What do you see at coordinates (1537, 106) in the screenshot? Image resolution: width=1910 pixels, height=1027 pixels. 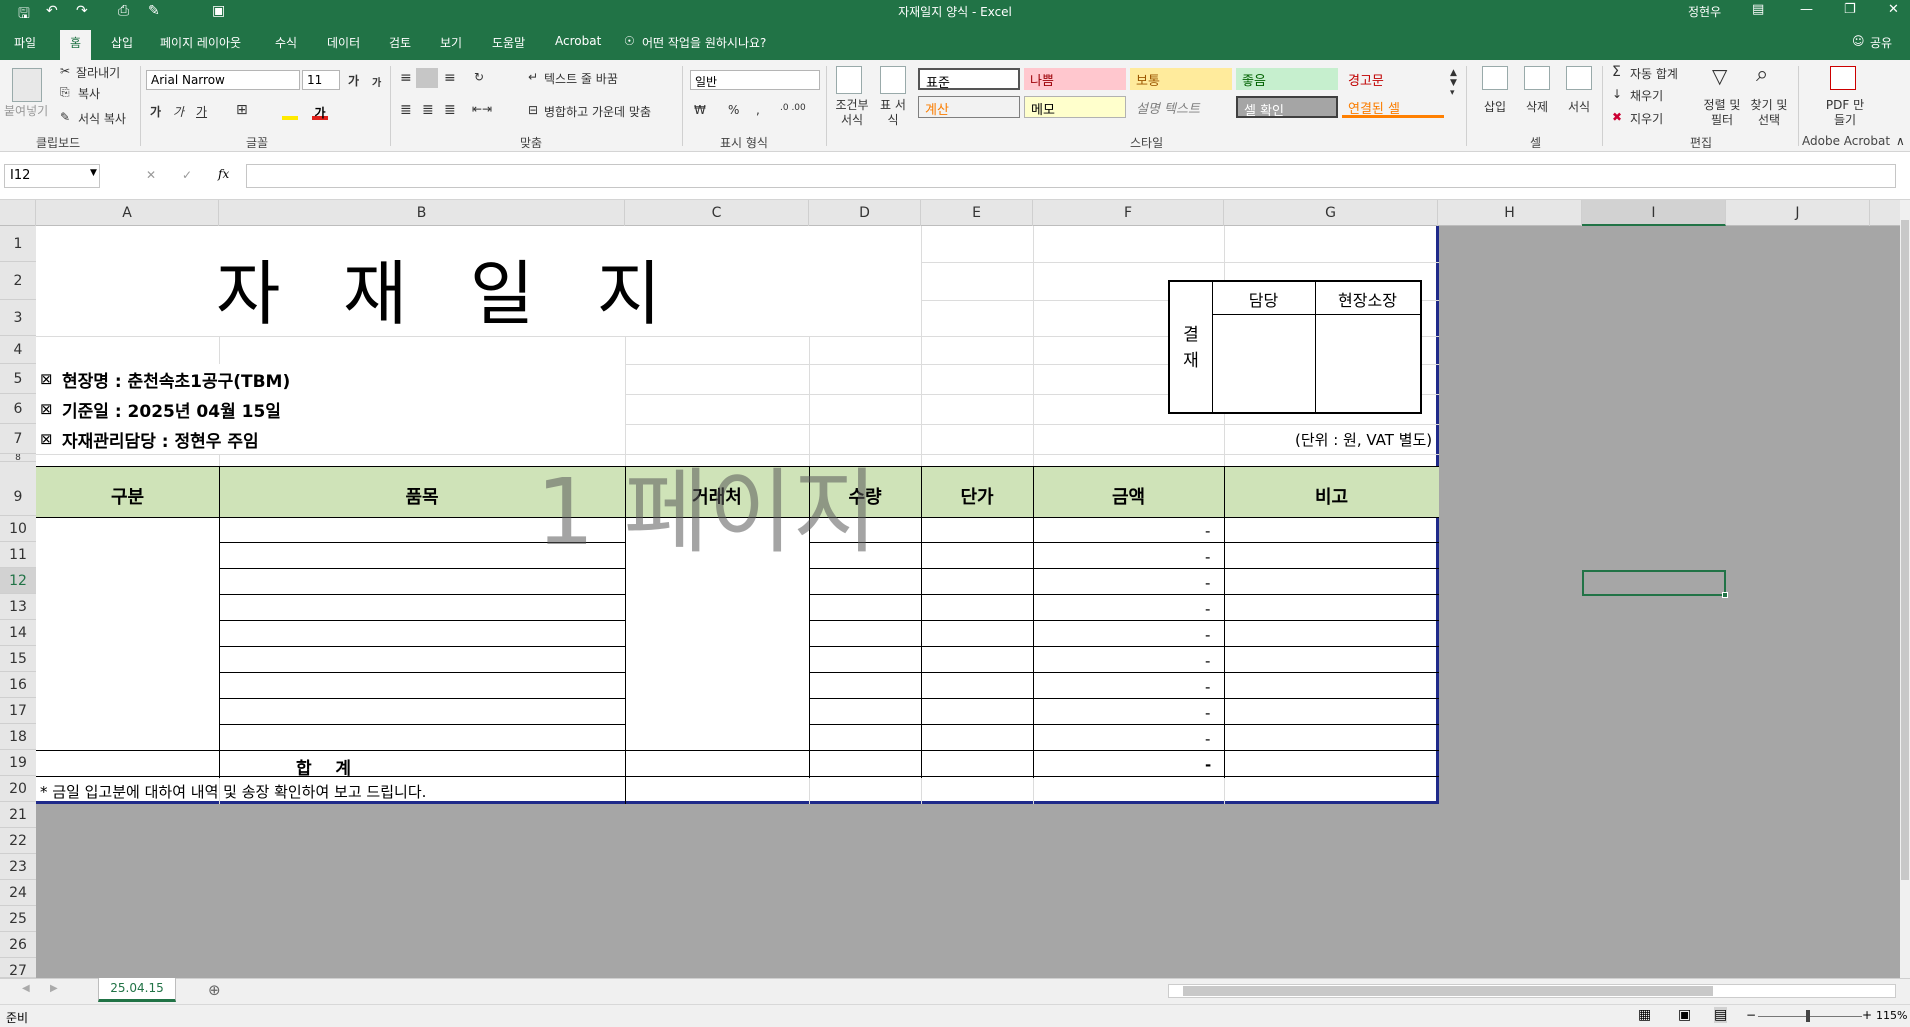 I see `delete-cells-button: 삭제` at bounding box center [1537, 106].